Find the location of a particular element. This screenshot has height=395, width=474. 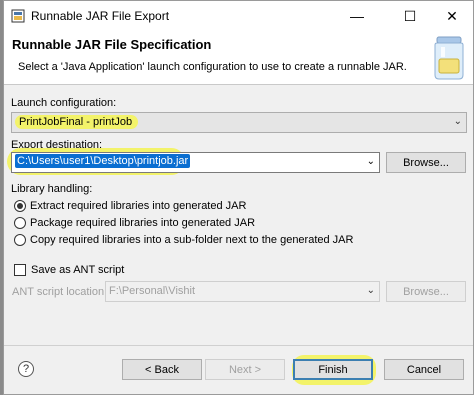

footer-divider is located at coordinates (238, 345).